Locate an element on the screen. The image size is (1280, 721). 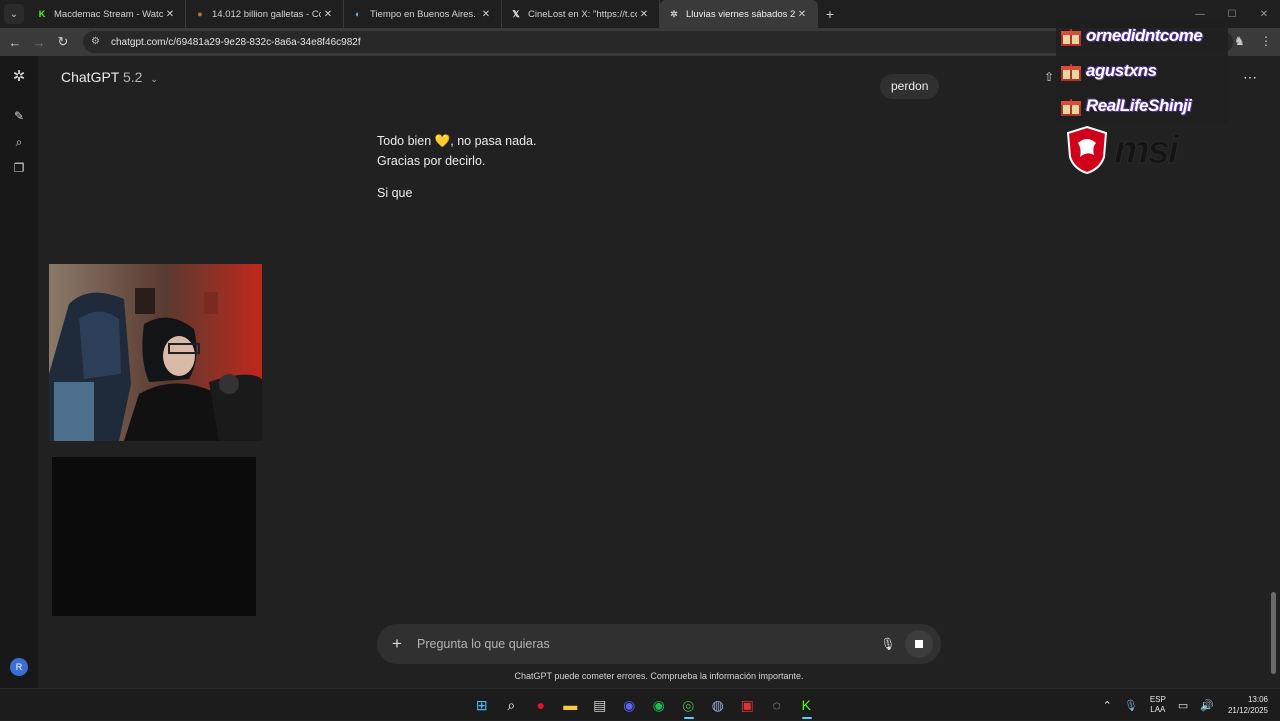
msi-wordmark: msi is located at coordinates (1147, 149).